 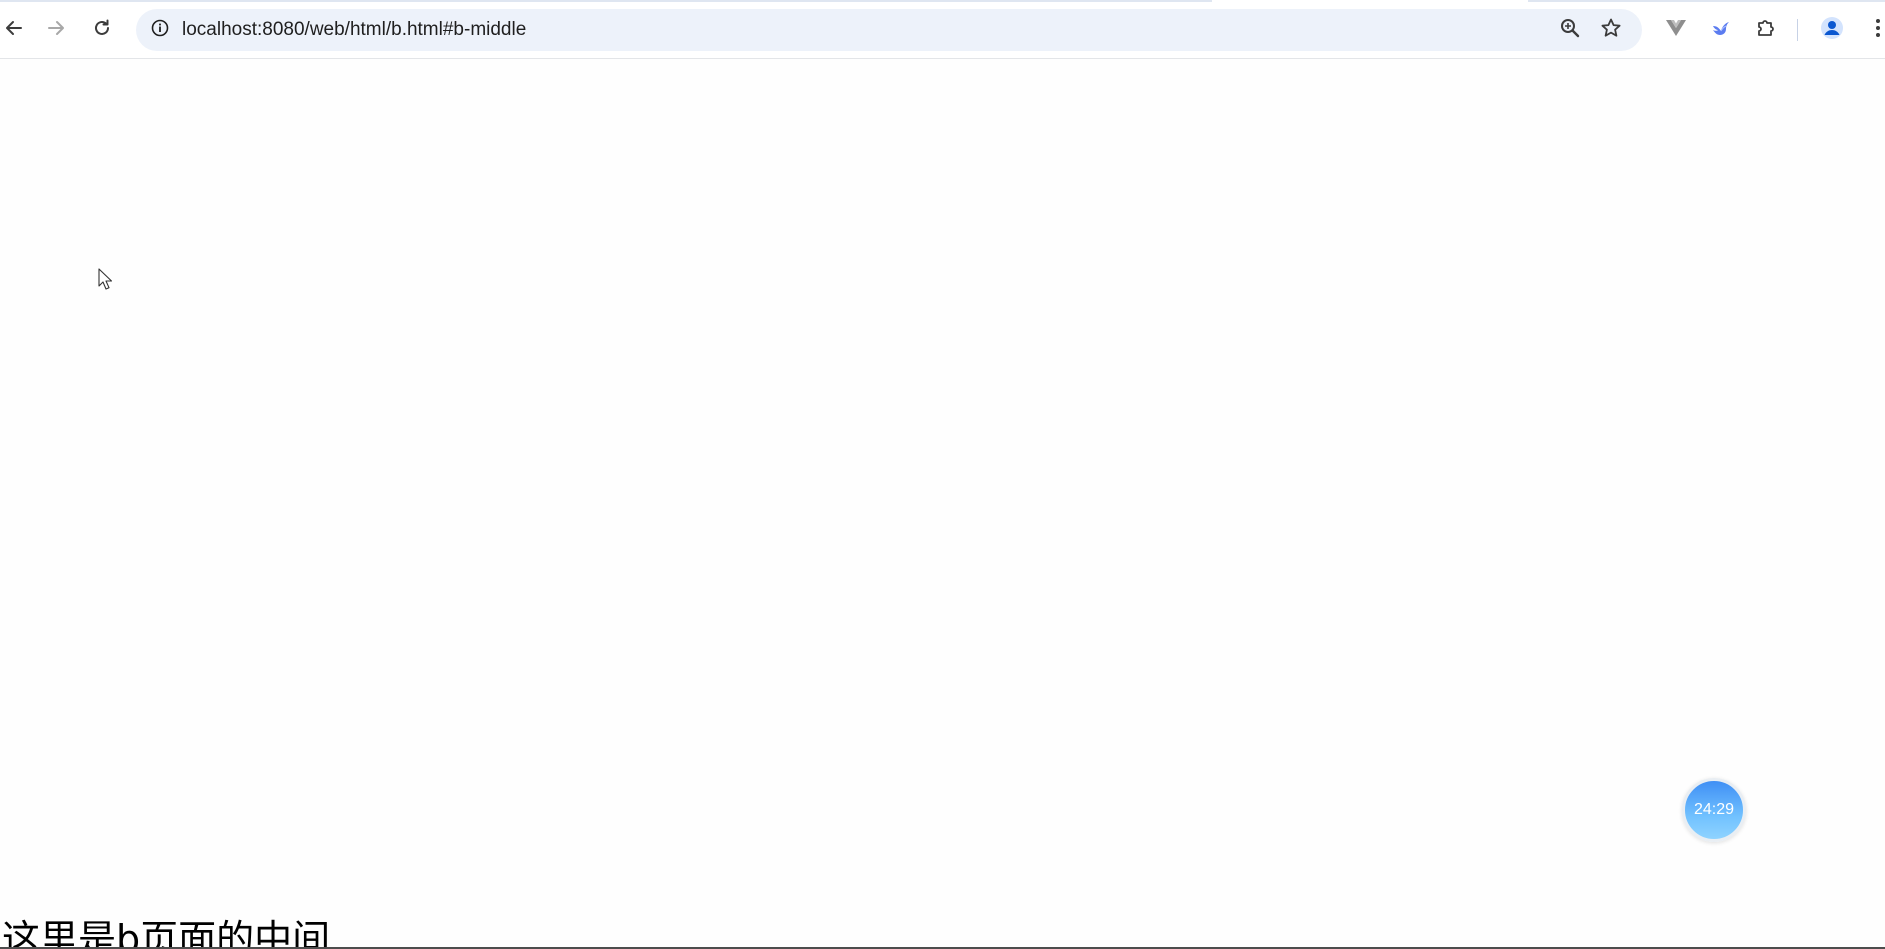 What do you see at coordinates (1872, 30) in the screenshot?
I see `browser-menu-button` at bounding box center [1872, 30].